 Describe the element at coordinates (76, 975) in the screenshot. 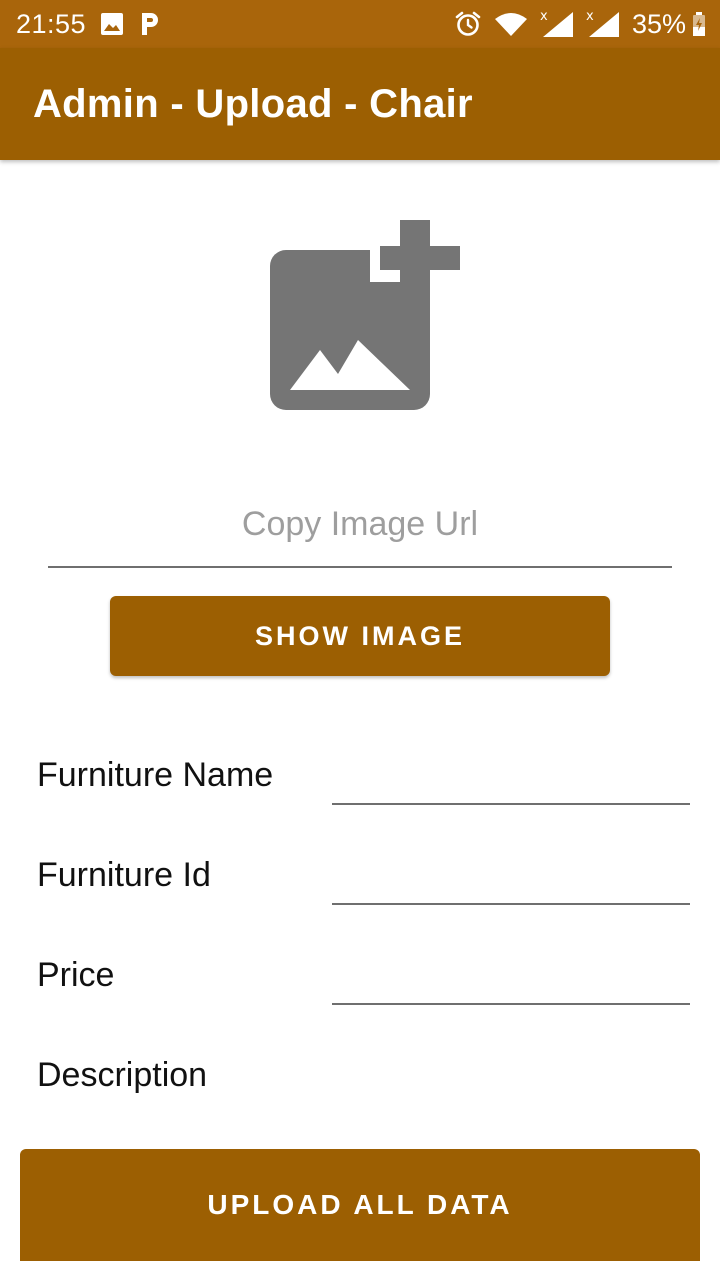

I see `price-label: Price` at that location.